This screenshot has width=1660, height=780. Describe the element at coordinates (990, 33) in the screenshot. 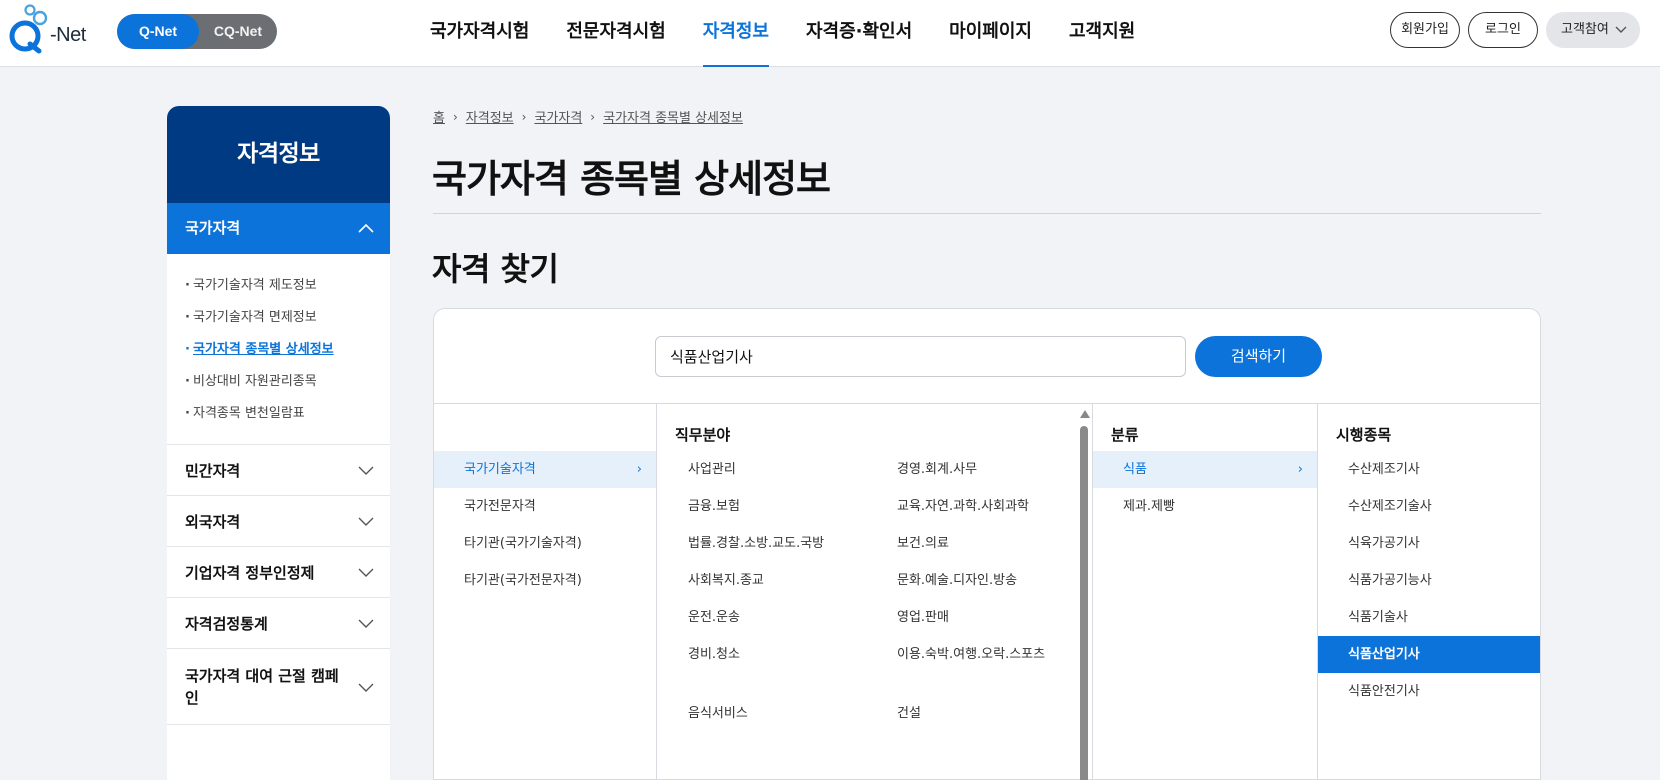

I see `gnb-mypage: 마이페이지` at that location.